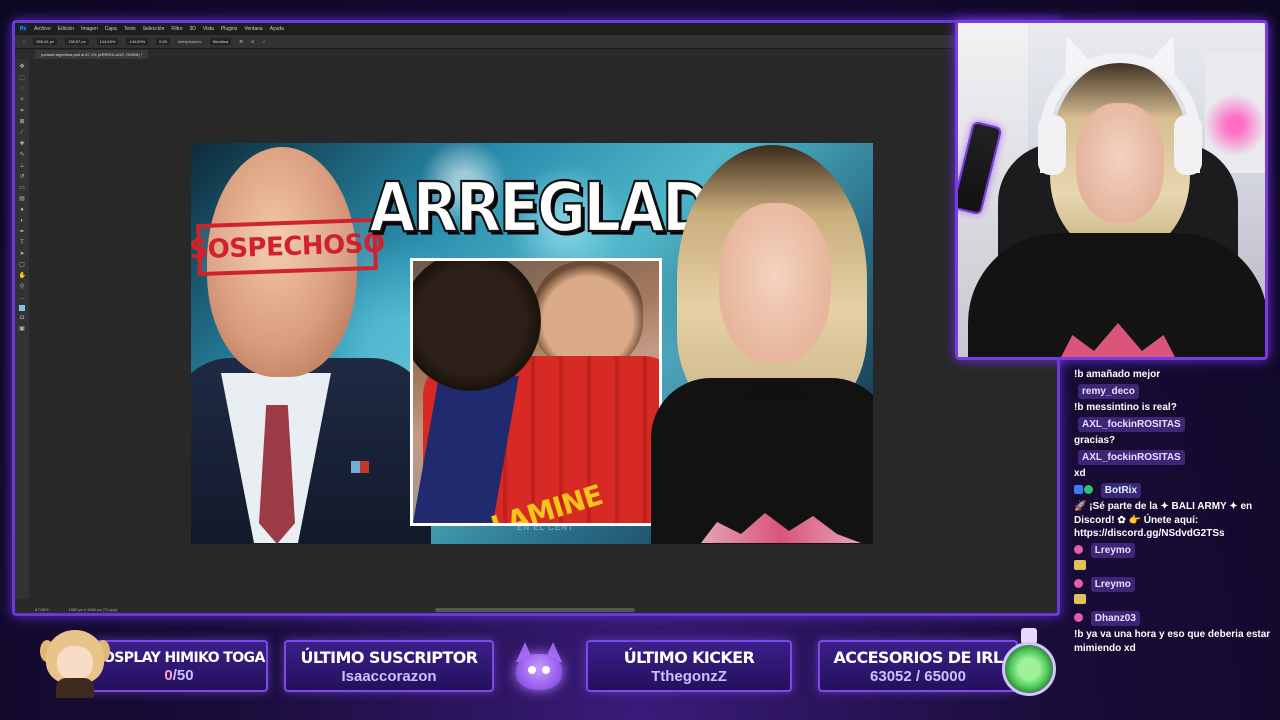 This screenshot has height=720, width=1280. Describe the element at coordinates (163, 41) in the screenshot. I see `angle-field: 0,00` at that location.